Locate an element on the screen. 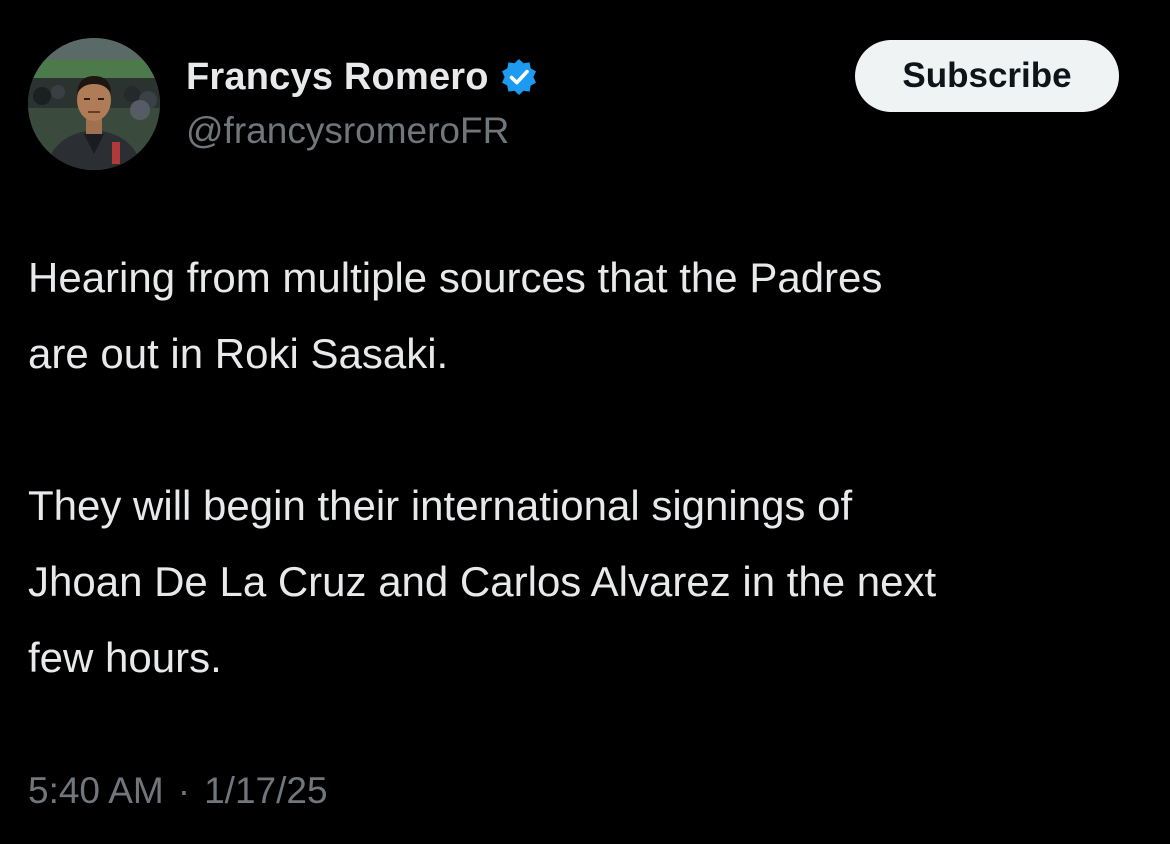 The width and height of the screenshot is (1170, 844). subscribe-button: Subscribe is located at coordinates (987, 76).